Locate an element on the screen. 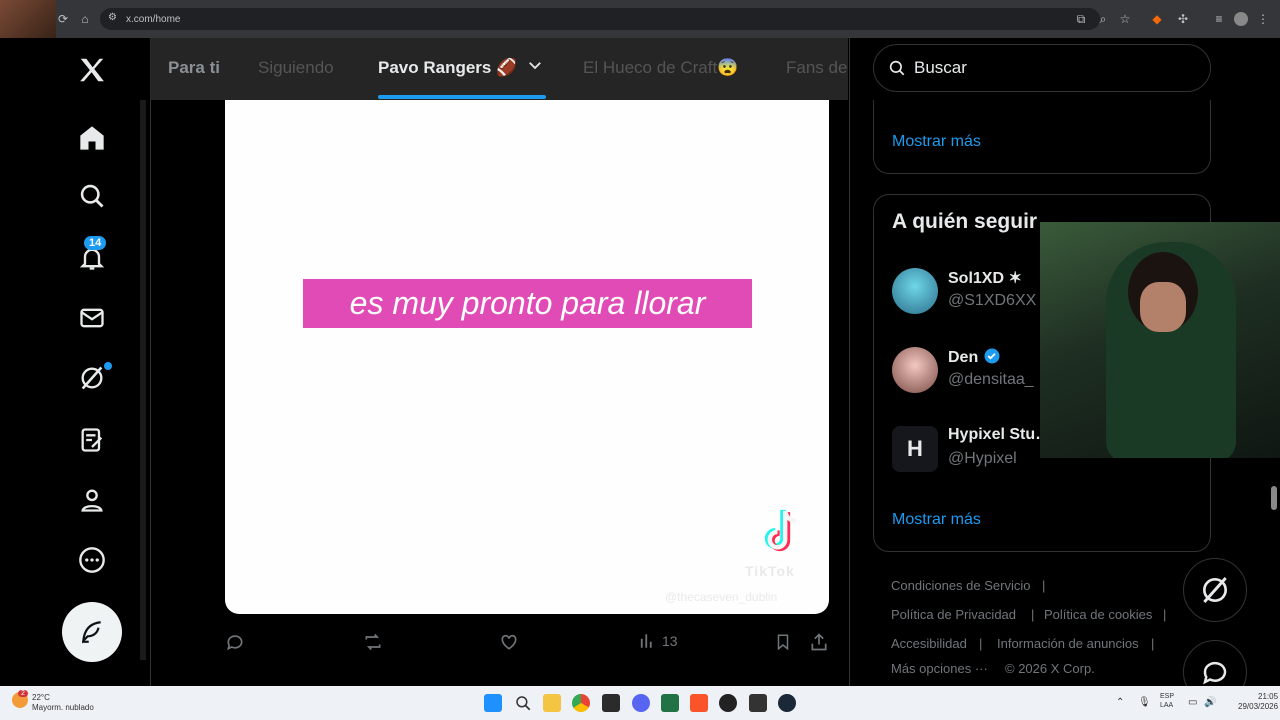  clock-date: 29/03/2026 is located at coordinates (1258, 706).